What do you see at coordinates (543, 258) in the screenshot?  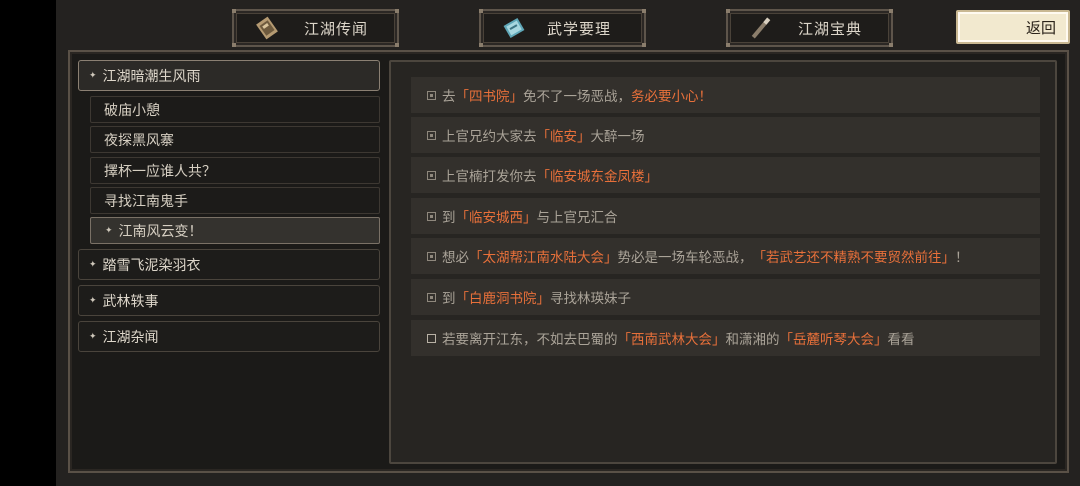 I see `task-highlight-text: 「太湖帮江南水陆大会」` at bounding box center [543, 258].